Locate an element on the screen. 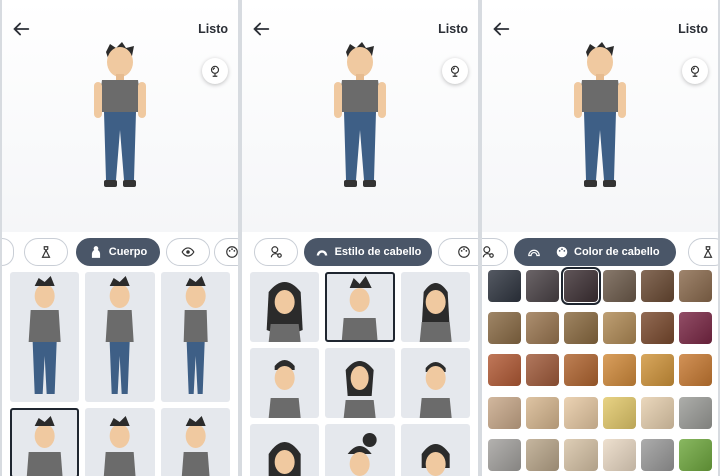  tab-eyes is located at coordinates (188, 252).